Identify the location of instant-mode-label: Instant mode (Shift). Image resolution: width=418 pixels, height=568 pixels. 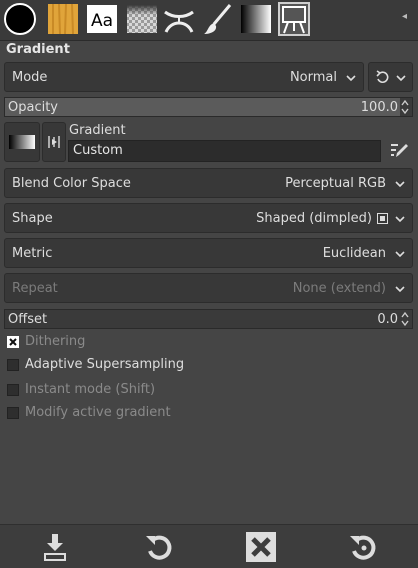
(90, 389).